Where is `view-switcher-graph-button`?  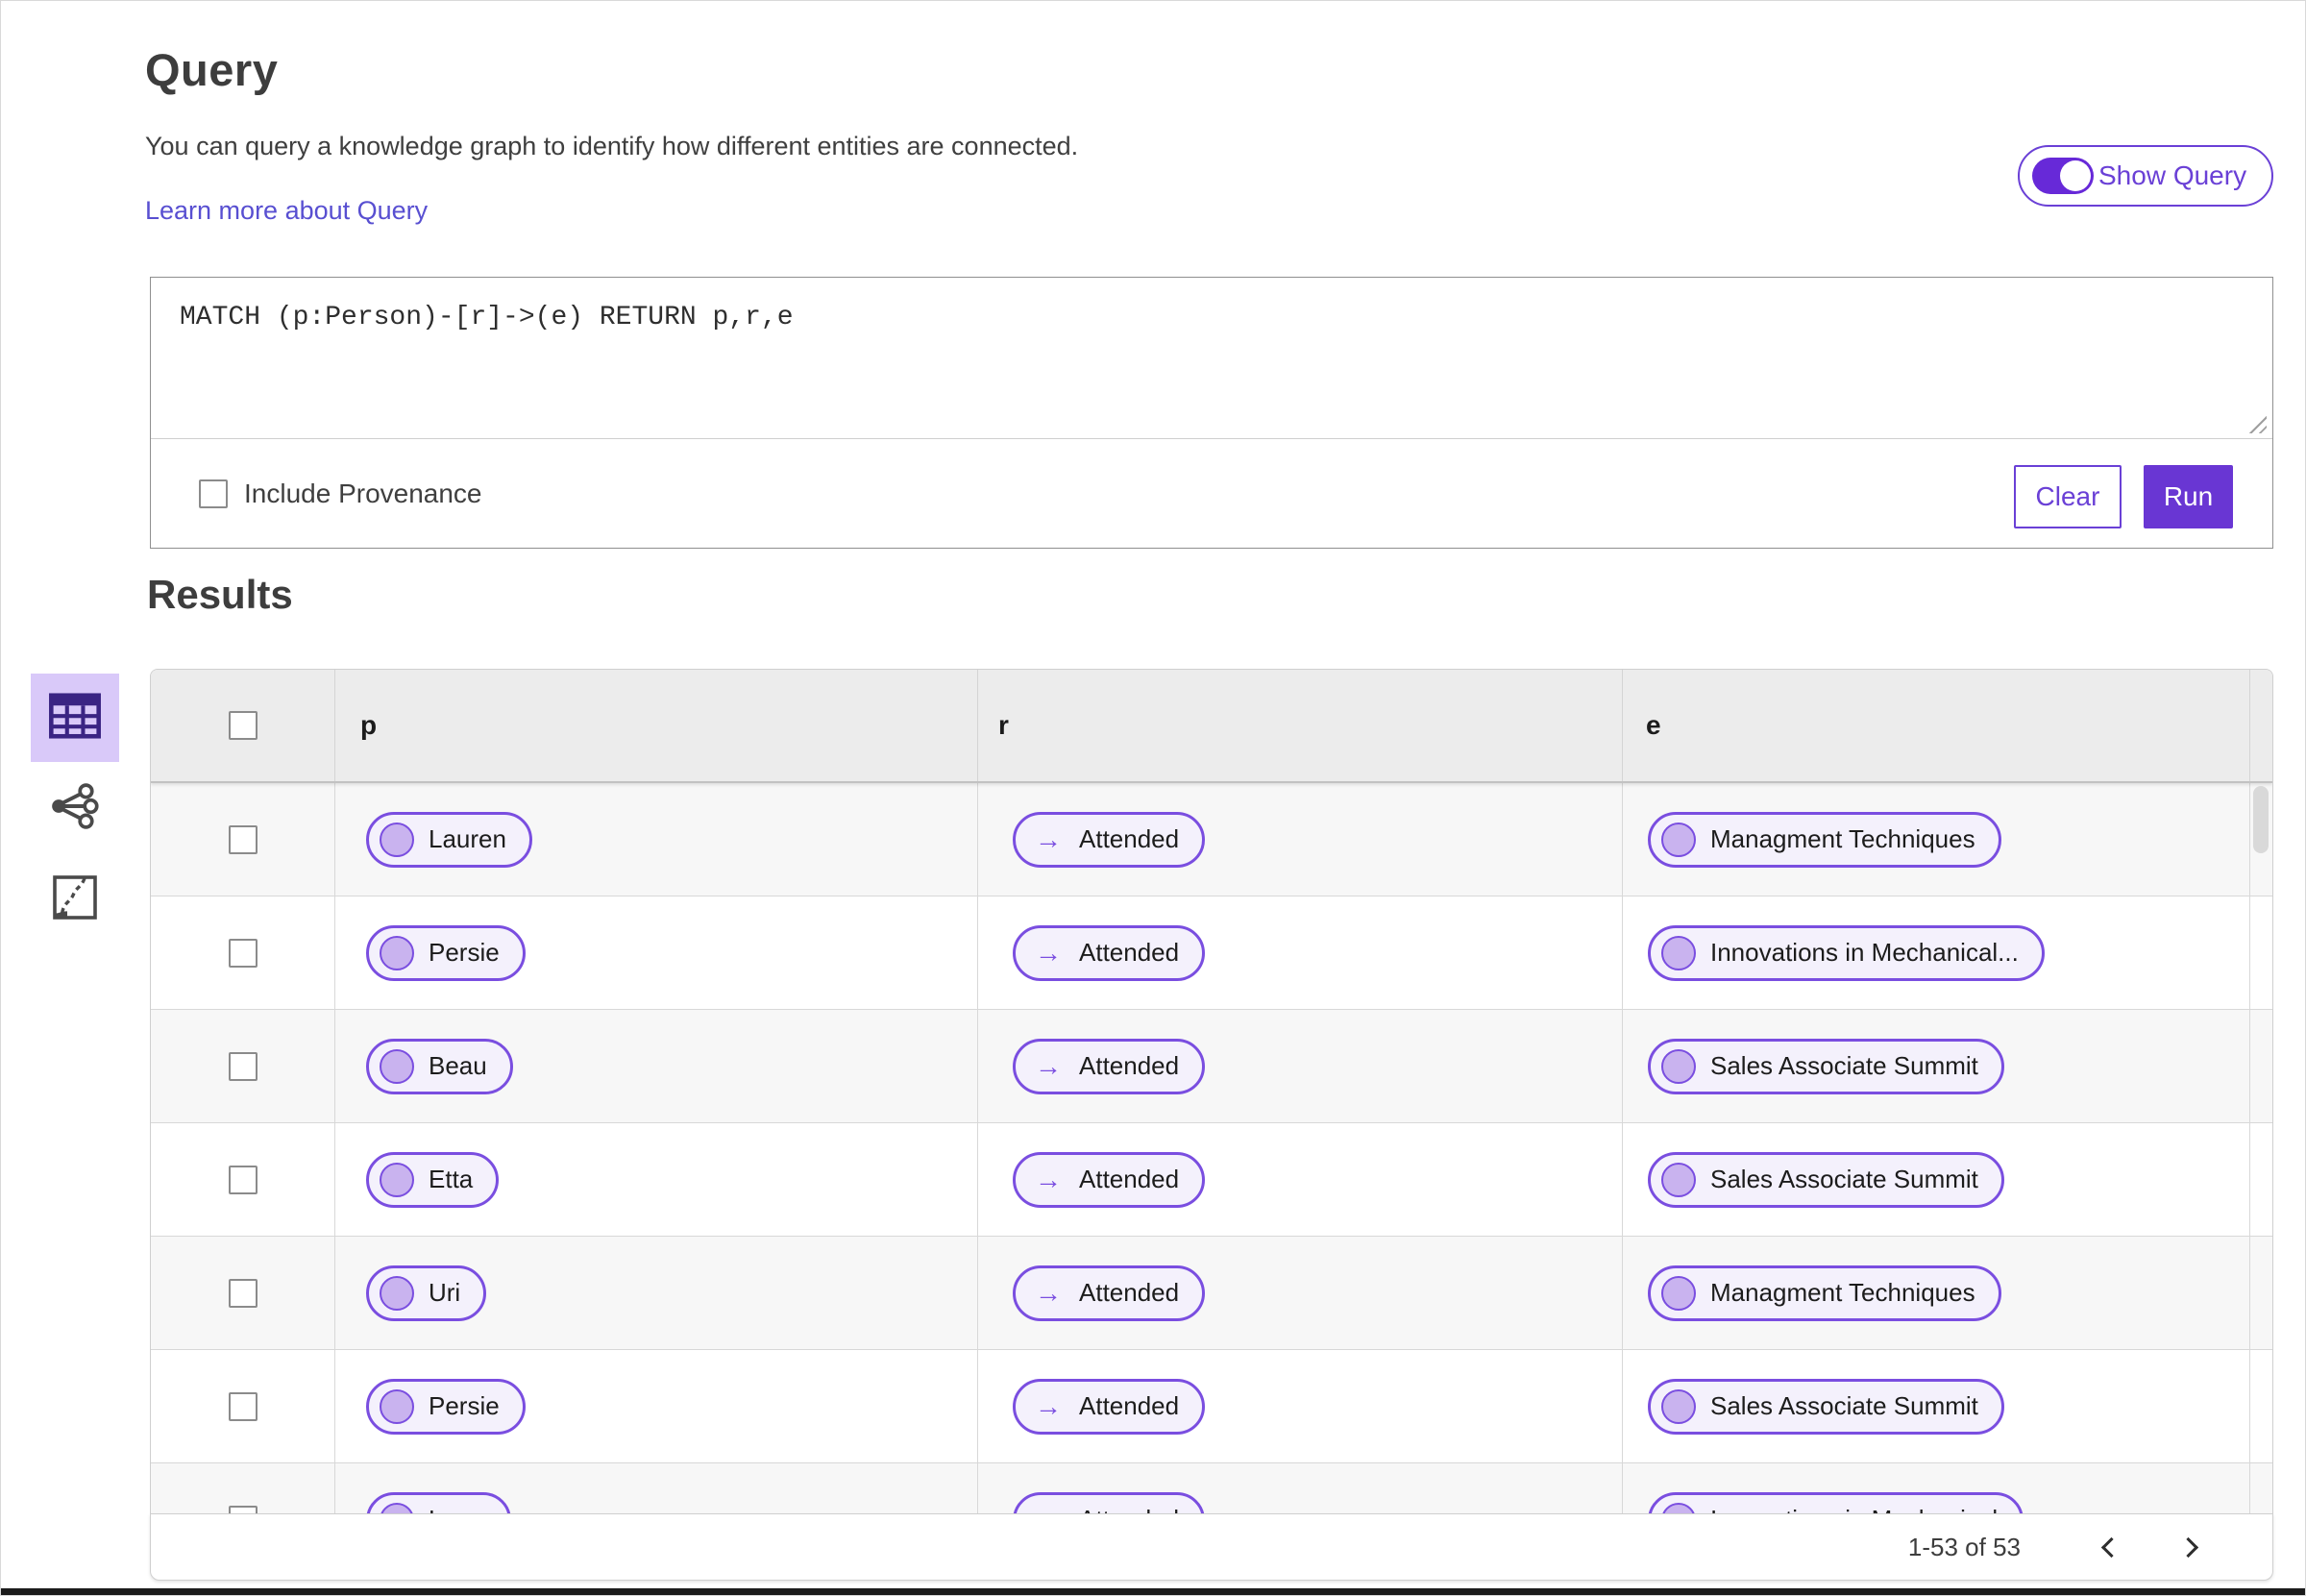 view-switcher-graph-button is located at coordinates (75, 808).